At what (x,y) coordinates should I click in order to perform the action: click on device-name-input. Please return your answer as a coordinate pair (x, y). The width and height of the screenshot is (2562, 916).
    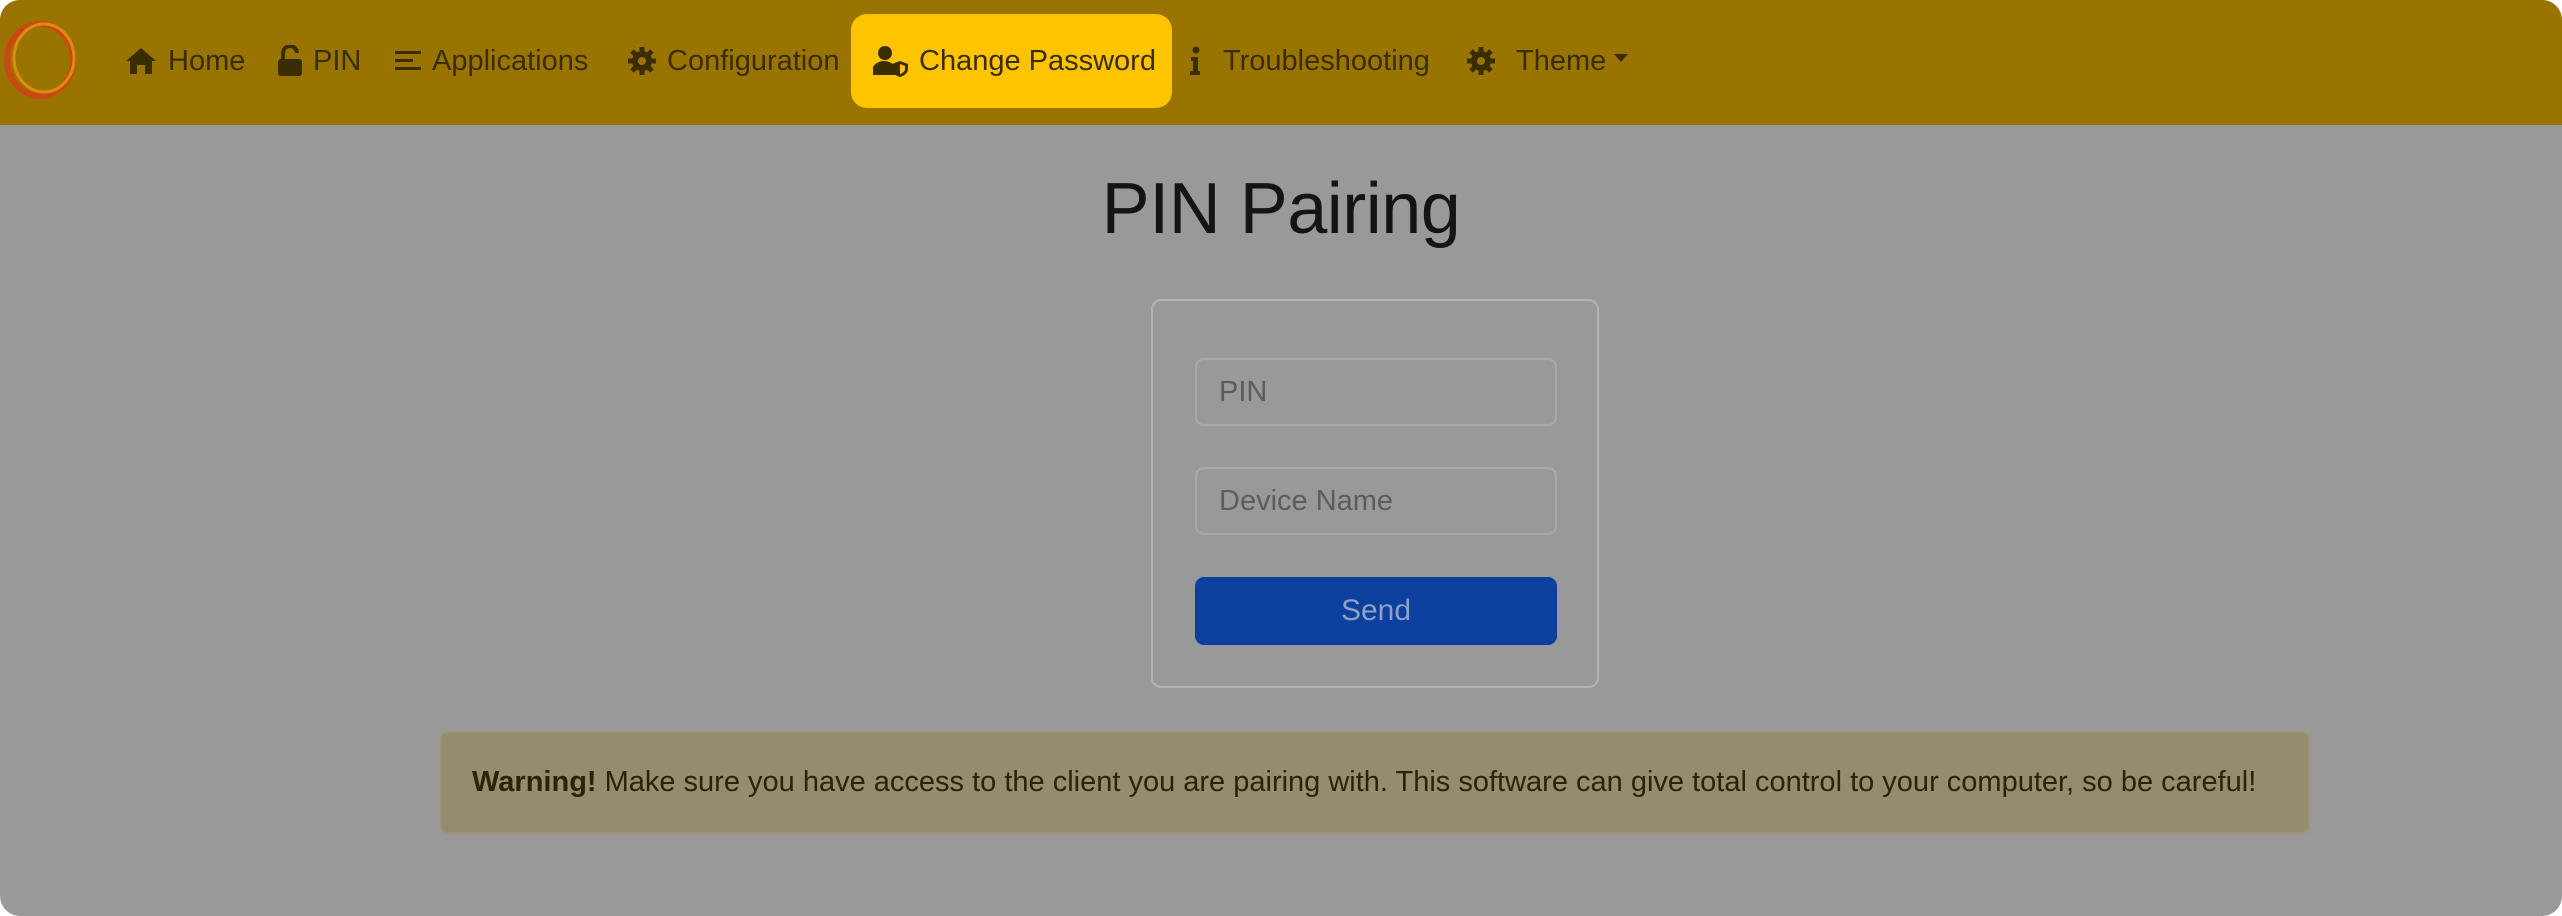
    Looking at the image, I should click on (1376, 501).